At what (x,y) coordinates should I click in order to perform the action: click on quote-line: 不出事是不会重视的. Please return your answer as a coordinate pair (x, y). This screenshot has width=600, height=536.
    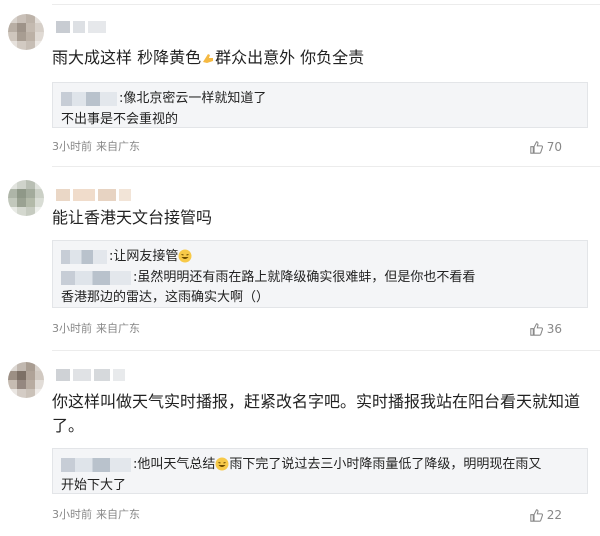
    Looking at the image, I should click on (120, 119).